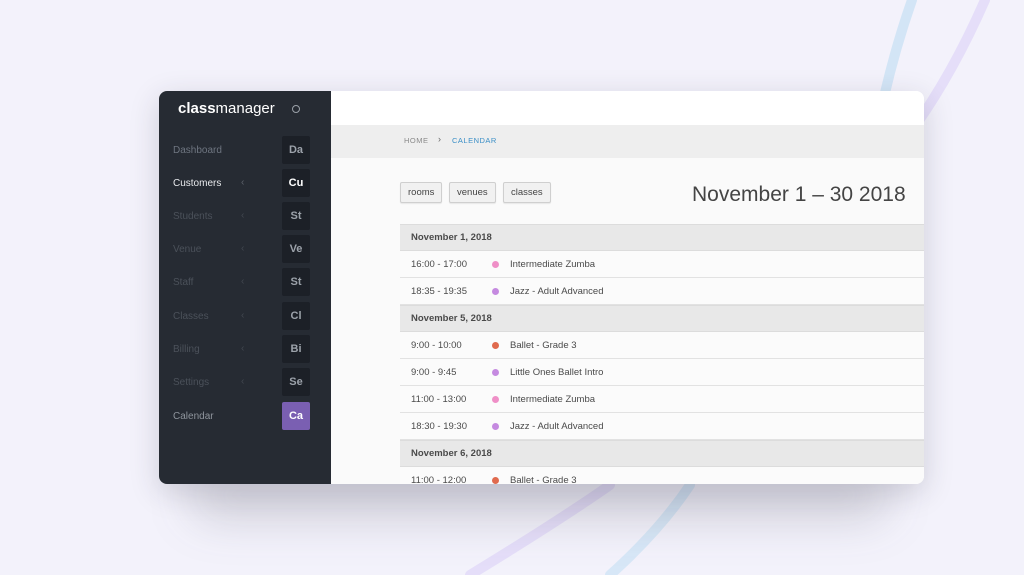  What do you see at coordinates (799, 194) in the screenshot?
I see `calendar-range-title: November 1 – 30 2018` at bounding box center [799, 194].